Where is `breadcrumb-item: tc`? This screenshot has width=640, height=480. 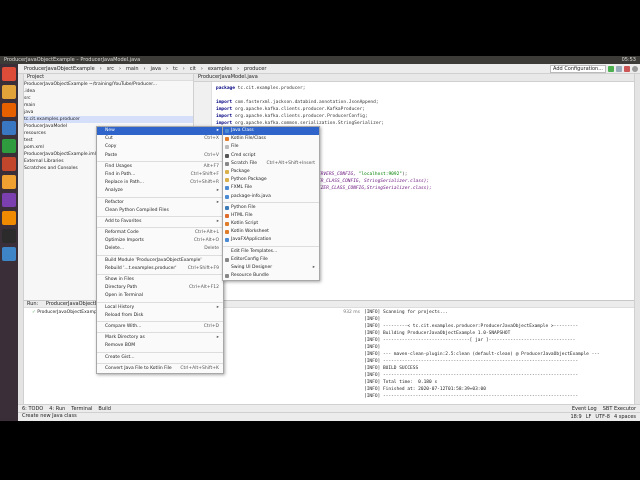
breadcrumb-item: tc is located at coordinates (175, 69).